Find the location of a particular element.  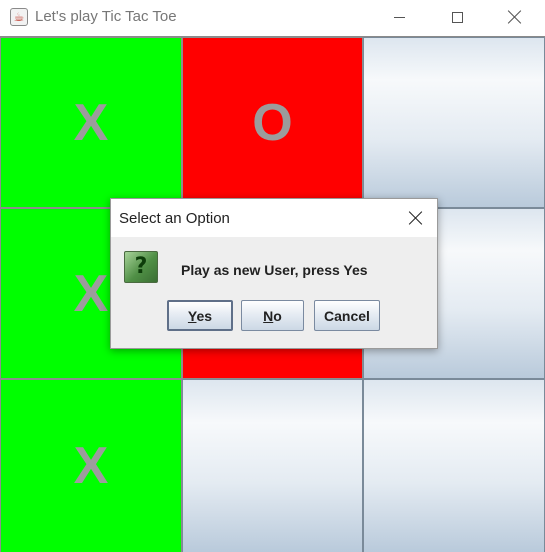

no-button: No is located at coordinates (272, 315).